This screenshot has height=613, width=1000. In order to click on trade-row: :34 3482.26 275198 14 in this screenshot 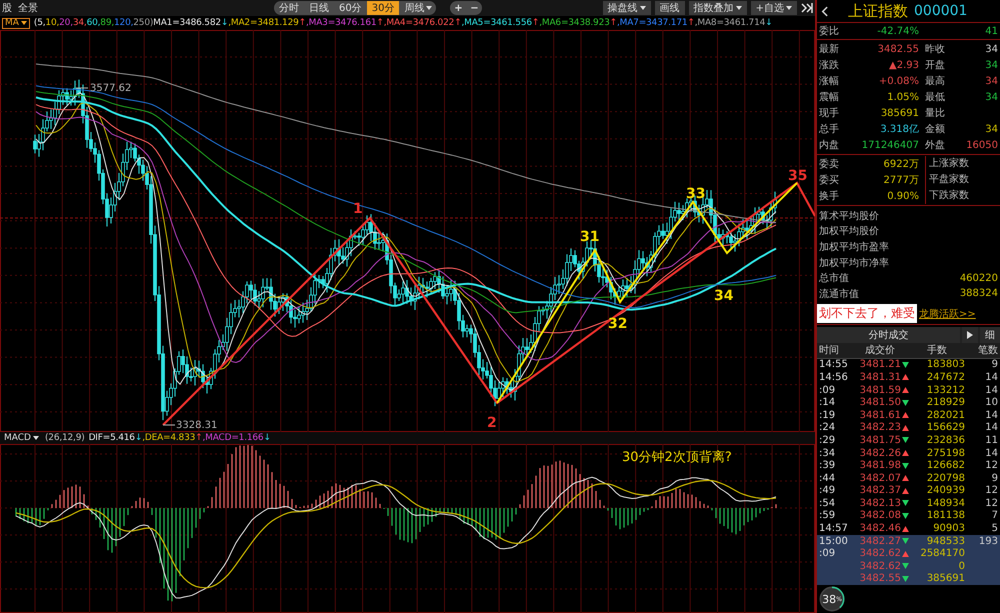, I will do `click(908, 453)`.